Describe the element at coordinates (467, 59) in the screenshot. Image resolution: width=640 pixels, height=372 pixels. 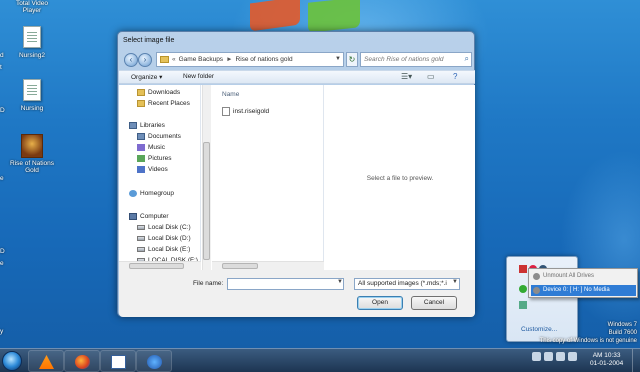
I see `search-icon: ⌕` at that location.